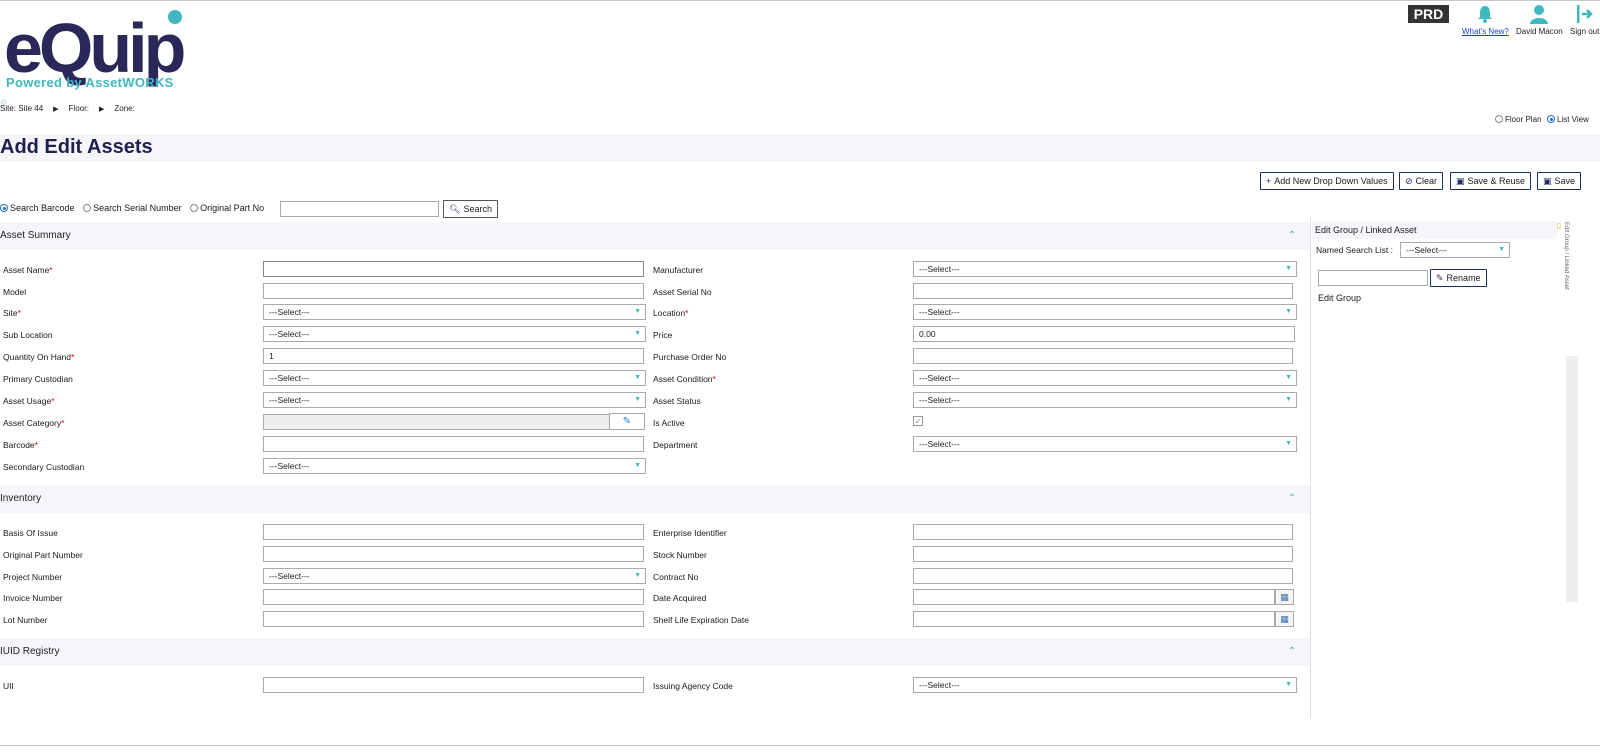 This screenshot has height=752, width=1600. Describe the element at coordinates (800, 0) in the screenshot. I see `top-border` at that location.